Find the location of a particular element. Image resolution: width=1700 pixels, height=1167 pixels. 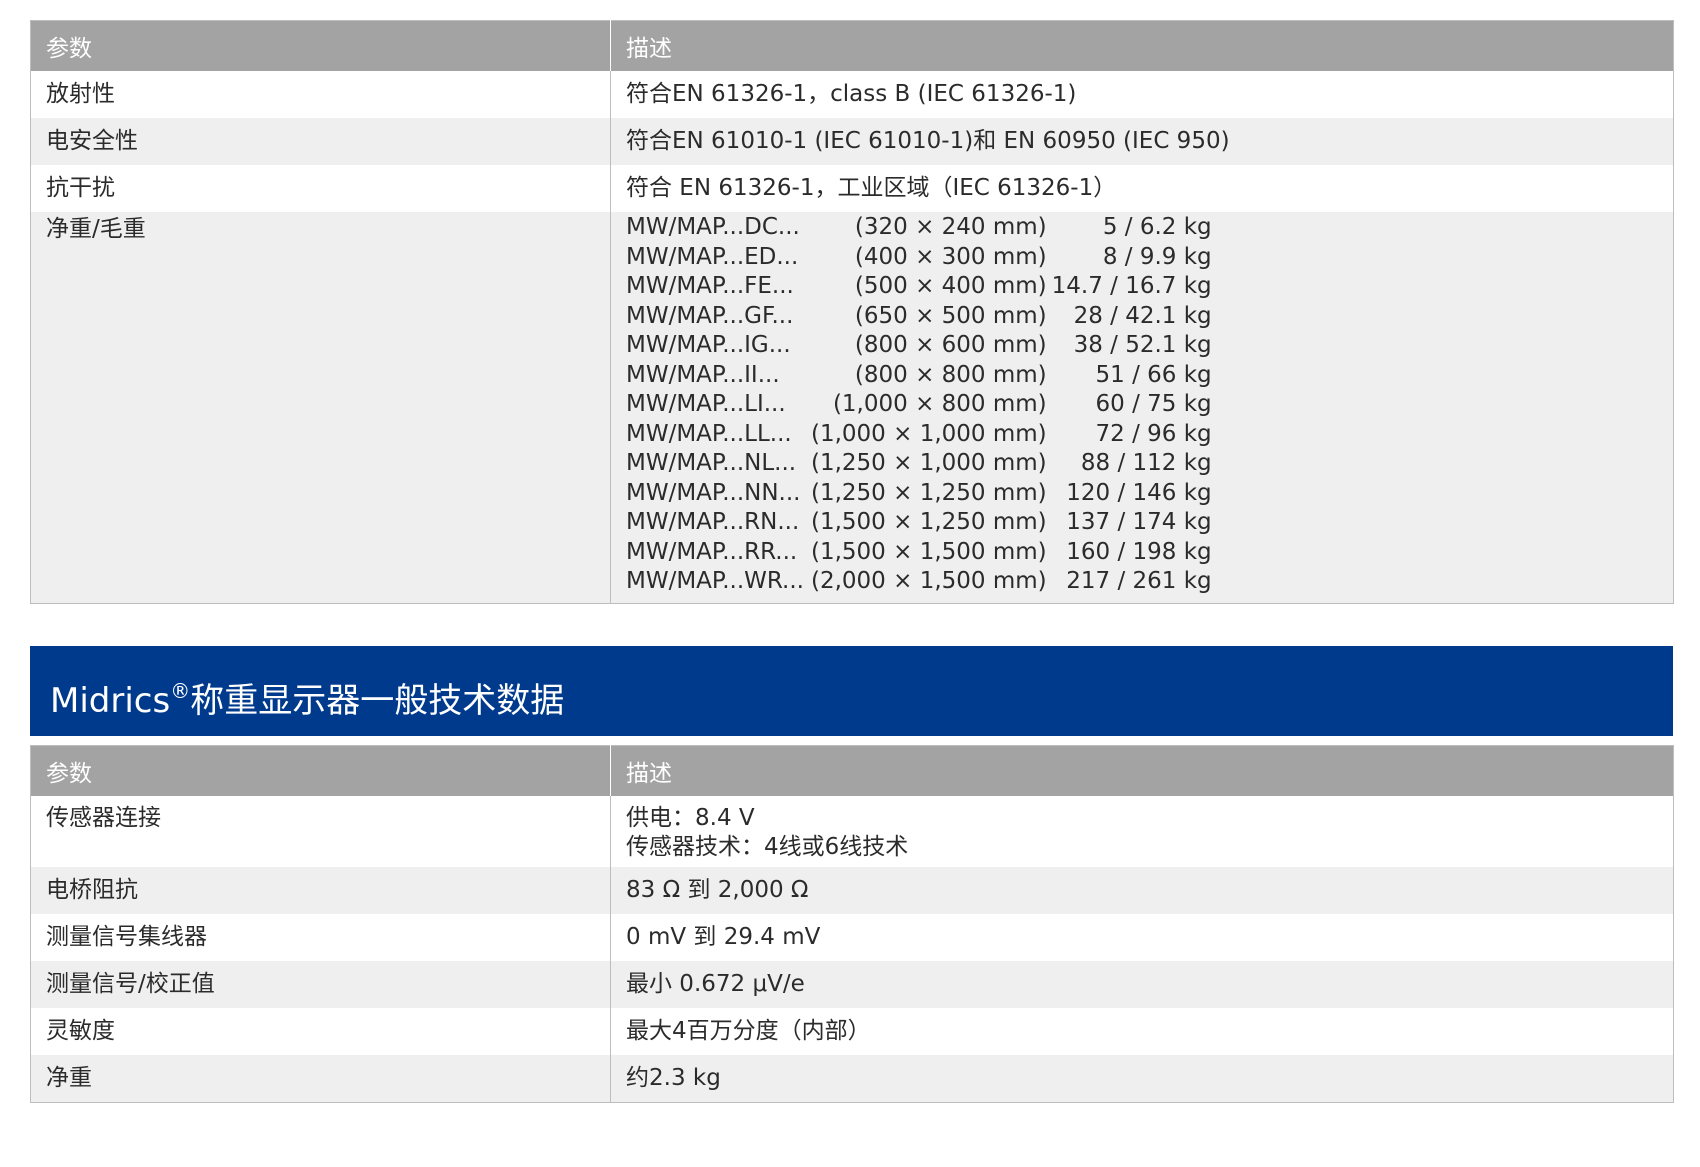

weight-row: MW/MAP...II... (800 × 800 mm) 51 / 66 kg is located at coordinates (919, 376).